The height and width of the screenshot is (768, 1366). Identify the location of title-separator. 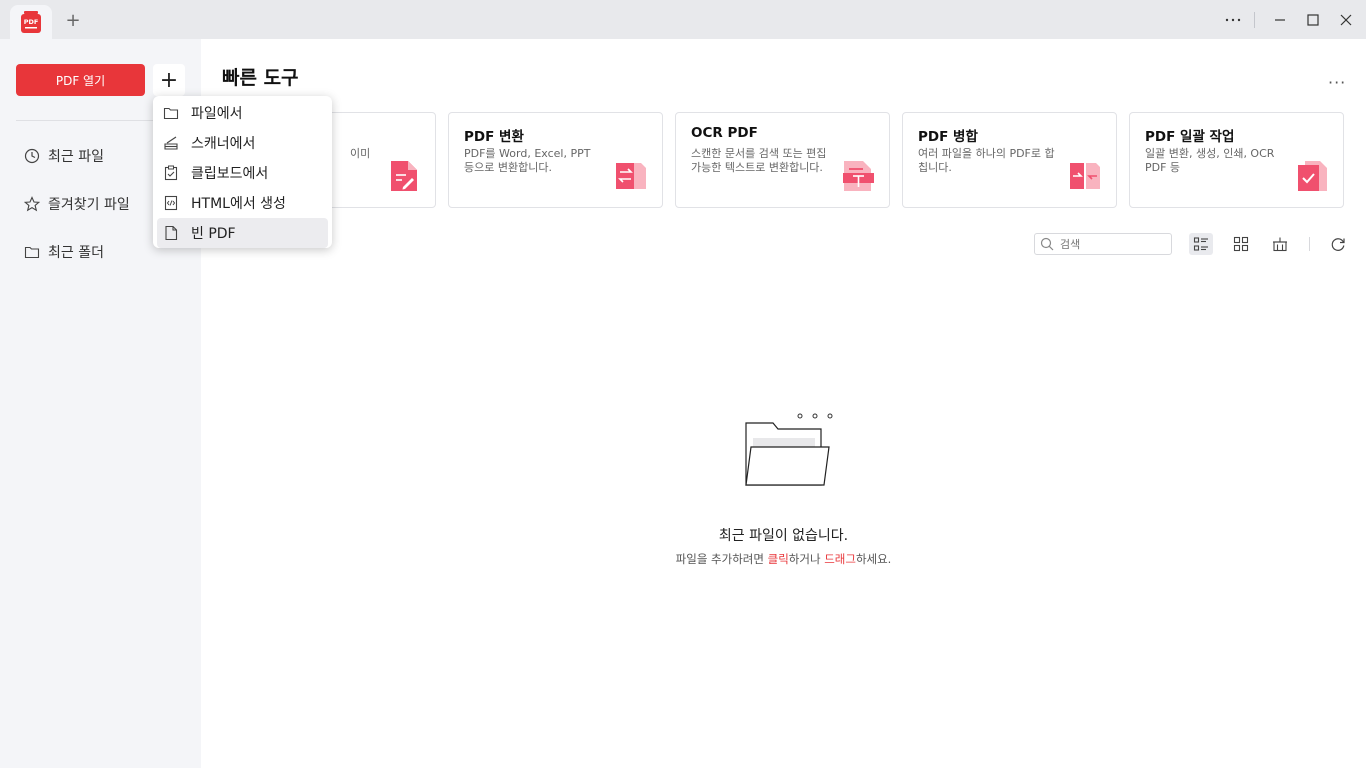
(1254, 20).